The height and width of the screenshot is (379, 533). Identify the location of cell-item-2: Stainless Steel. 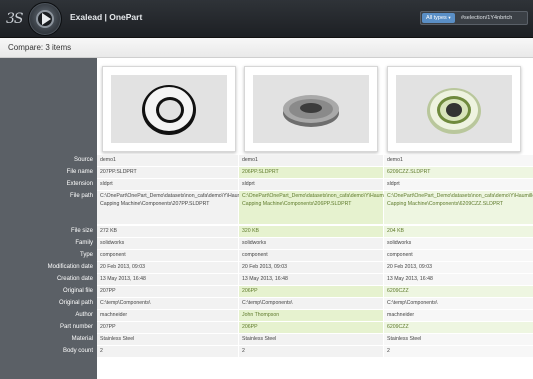
(311, 339).